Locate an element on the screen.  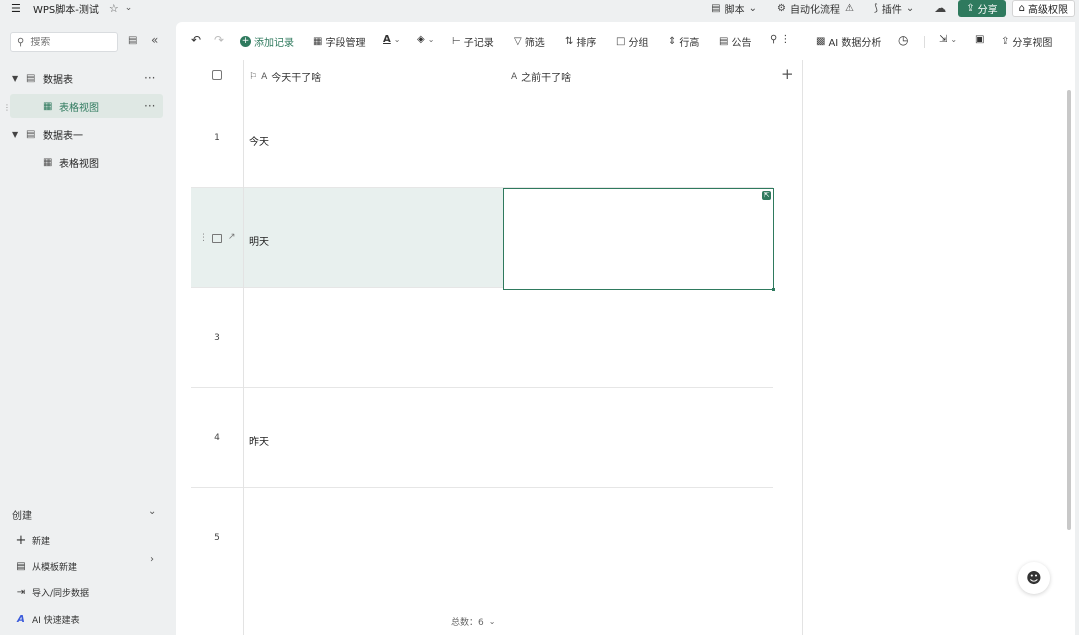
share-icon: ⇪ is located at coordinates (970, 8).